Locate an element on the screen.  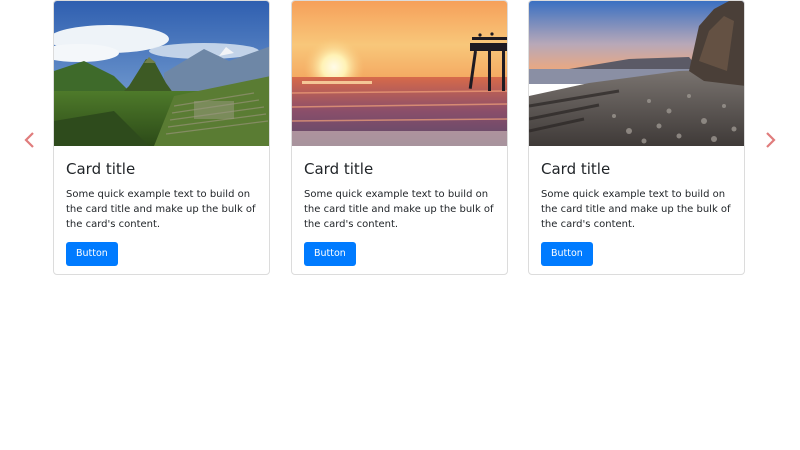
sunset-pier-image is located at coordinates (399, 73).